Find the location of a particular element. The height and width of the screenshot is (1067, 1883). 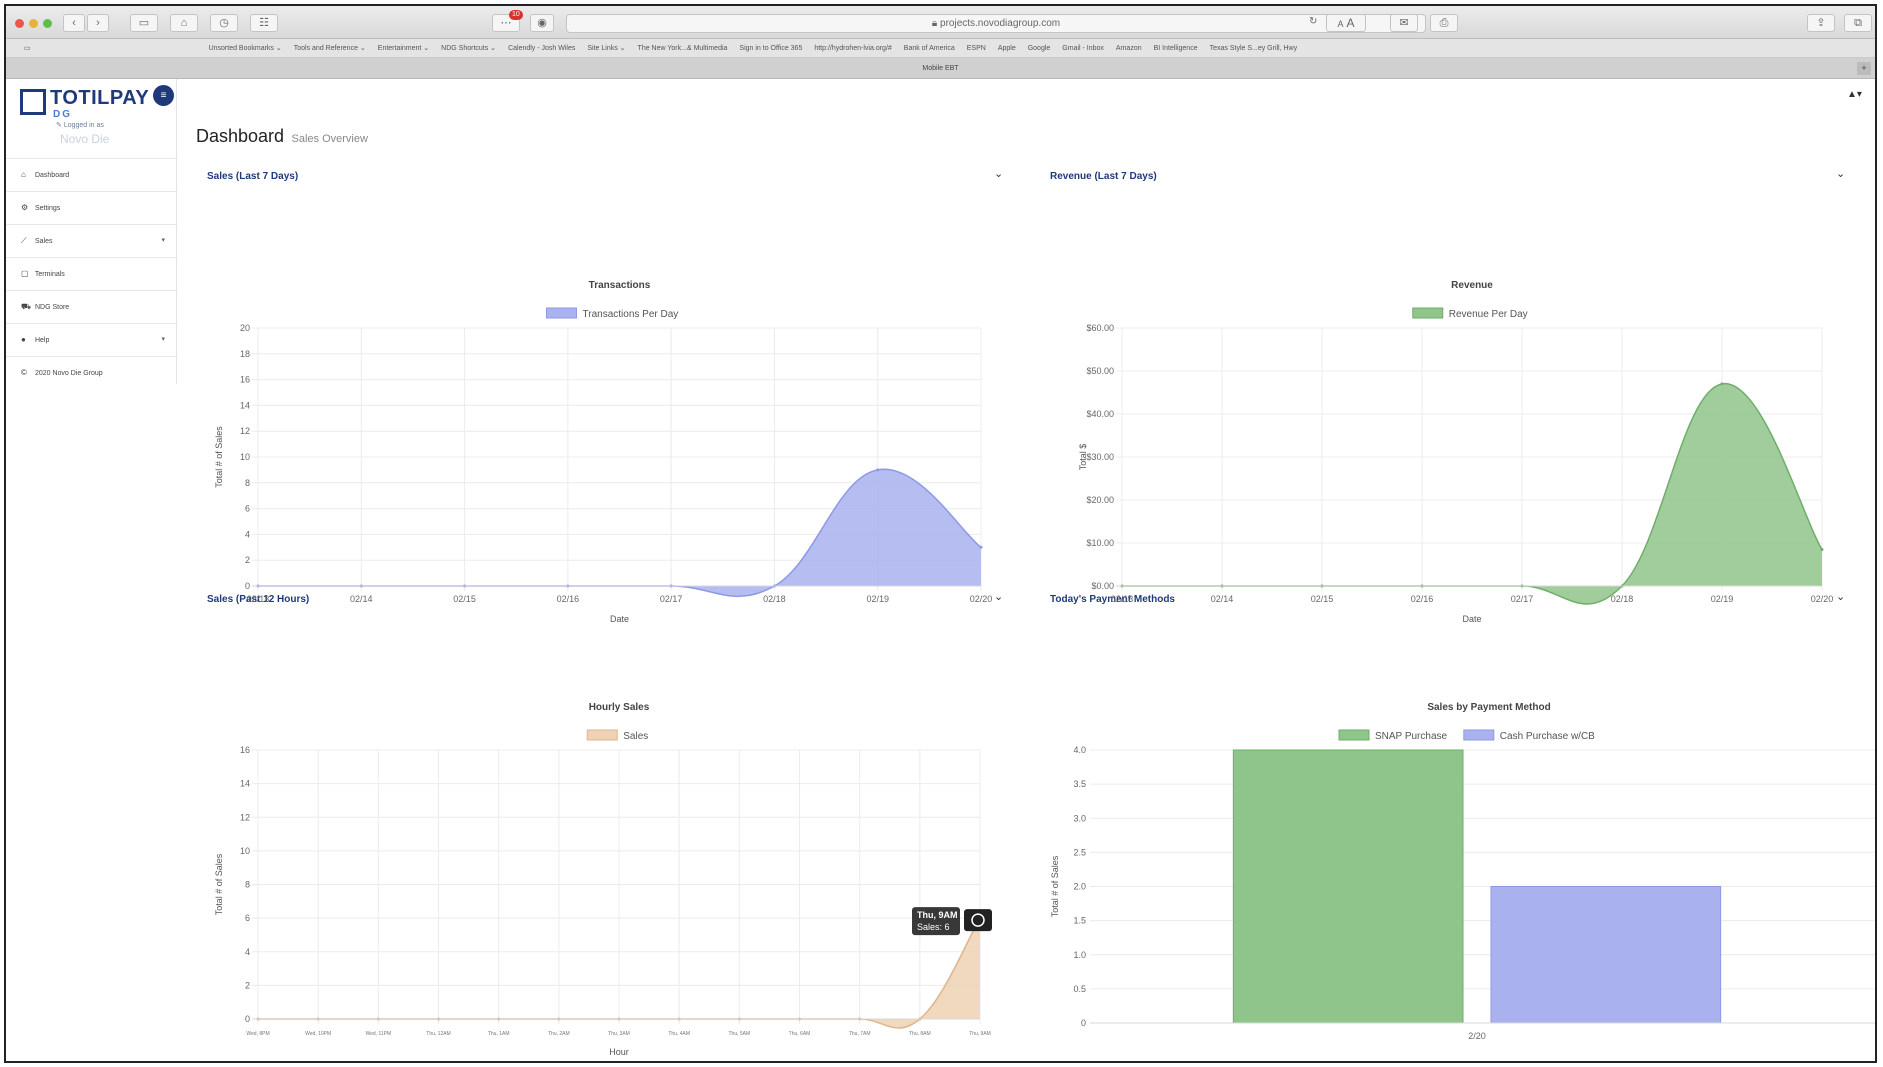

tabs-overview-icon: ⧉ is located at coordinates (1858, 23).